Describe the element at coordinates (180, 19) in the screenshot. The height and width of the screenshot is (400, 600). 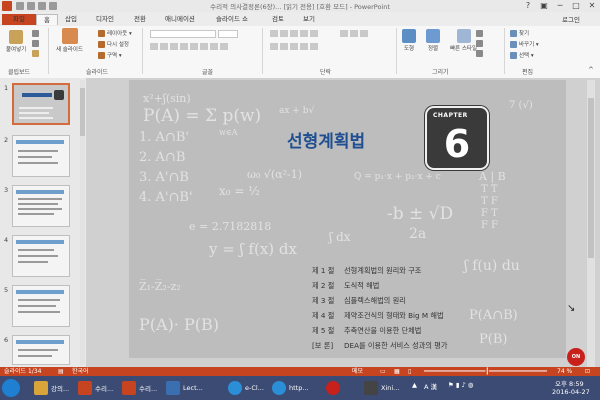
I see `tab-animations: 애니메이션` at that location.